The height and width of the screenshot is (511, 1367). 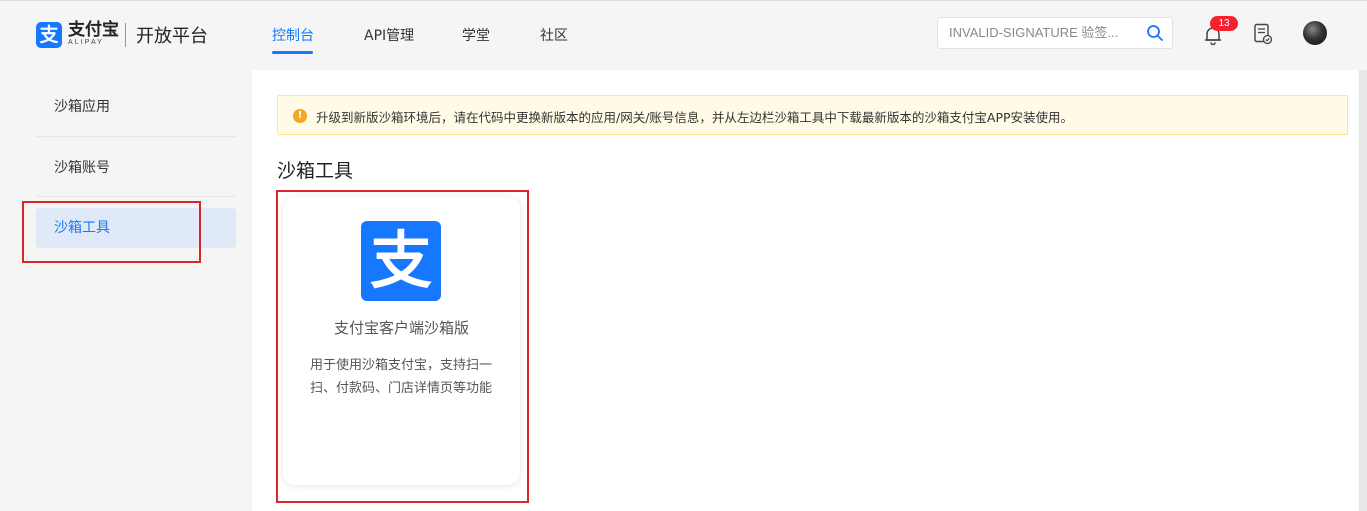 I want to click on platform-title: 开放平台, so click(x=172, y=35).